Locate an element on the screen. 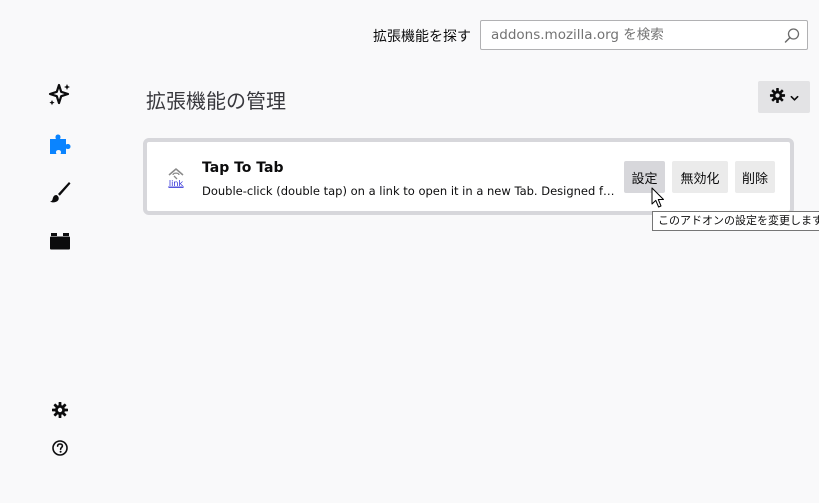 This screenshot has width=819, height=503. page-title: 拡張機能の管理 is located at coordinates (216, 101).